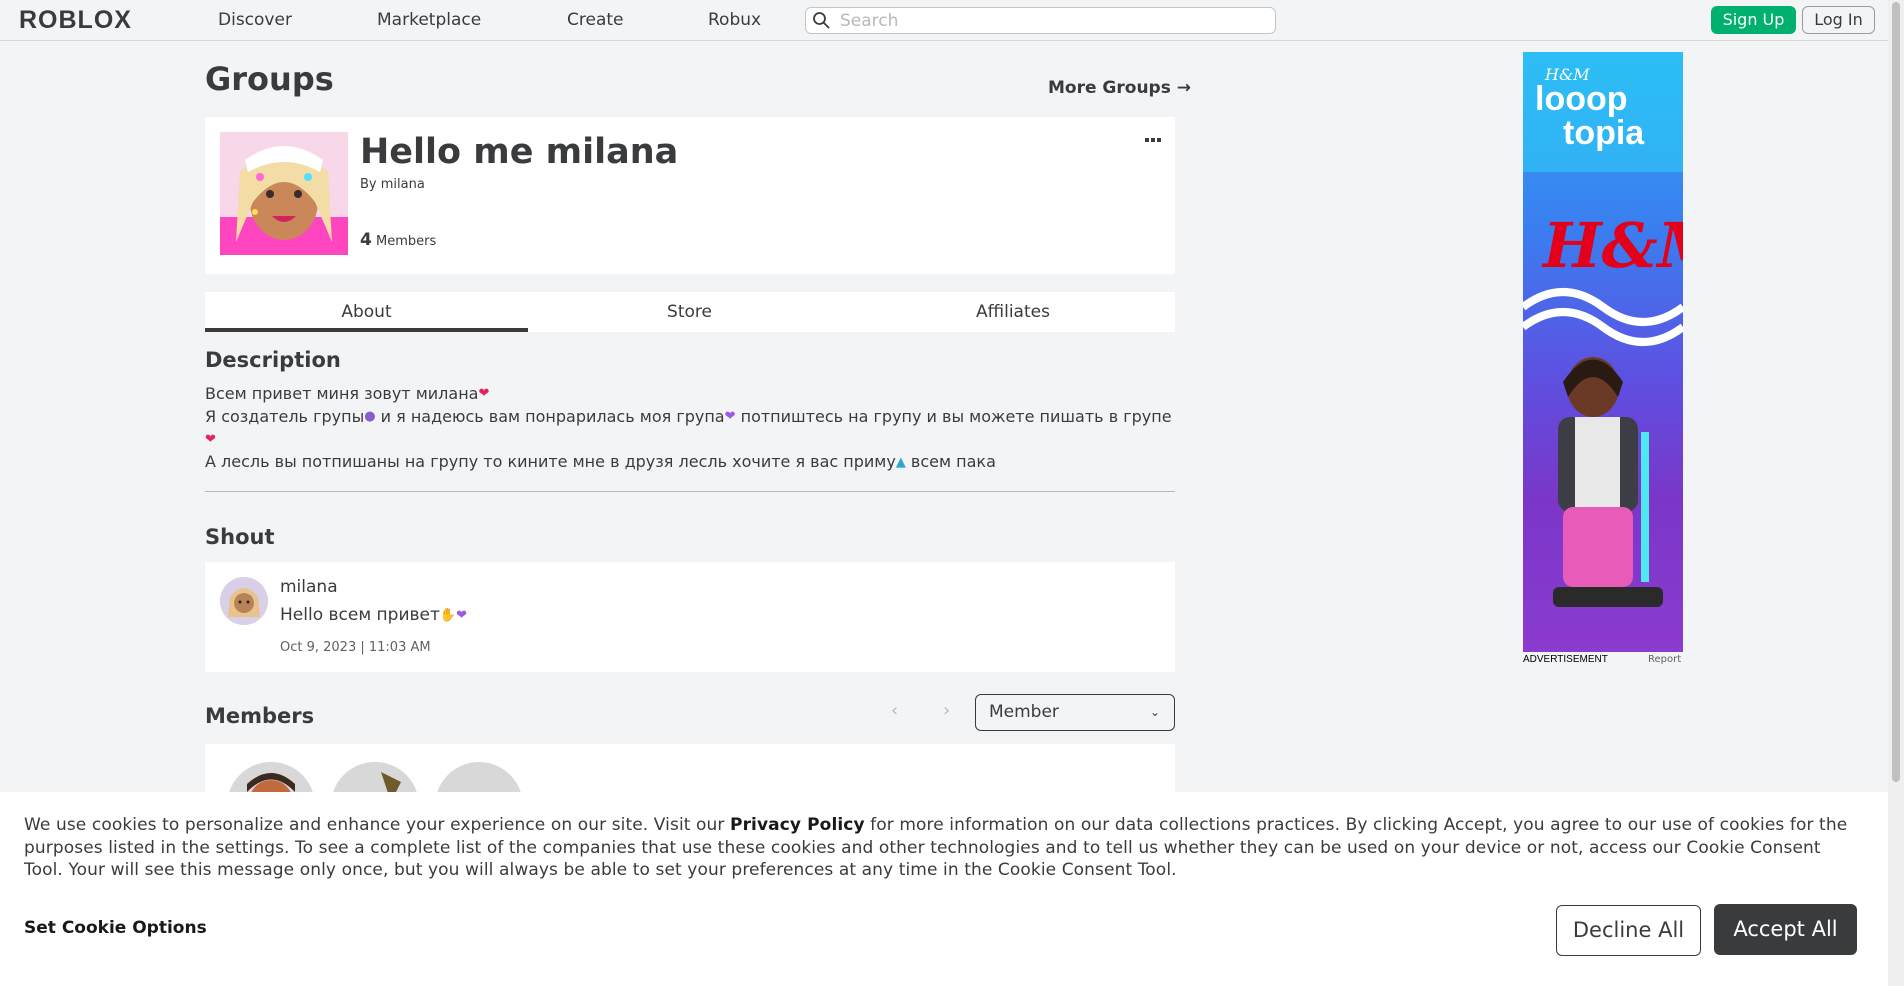 This screenshot has height=986, width=1904. I want to click on member-count-label: Members, so click(406, 241).